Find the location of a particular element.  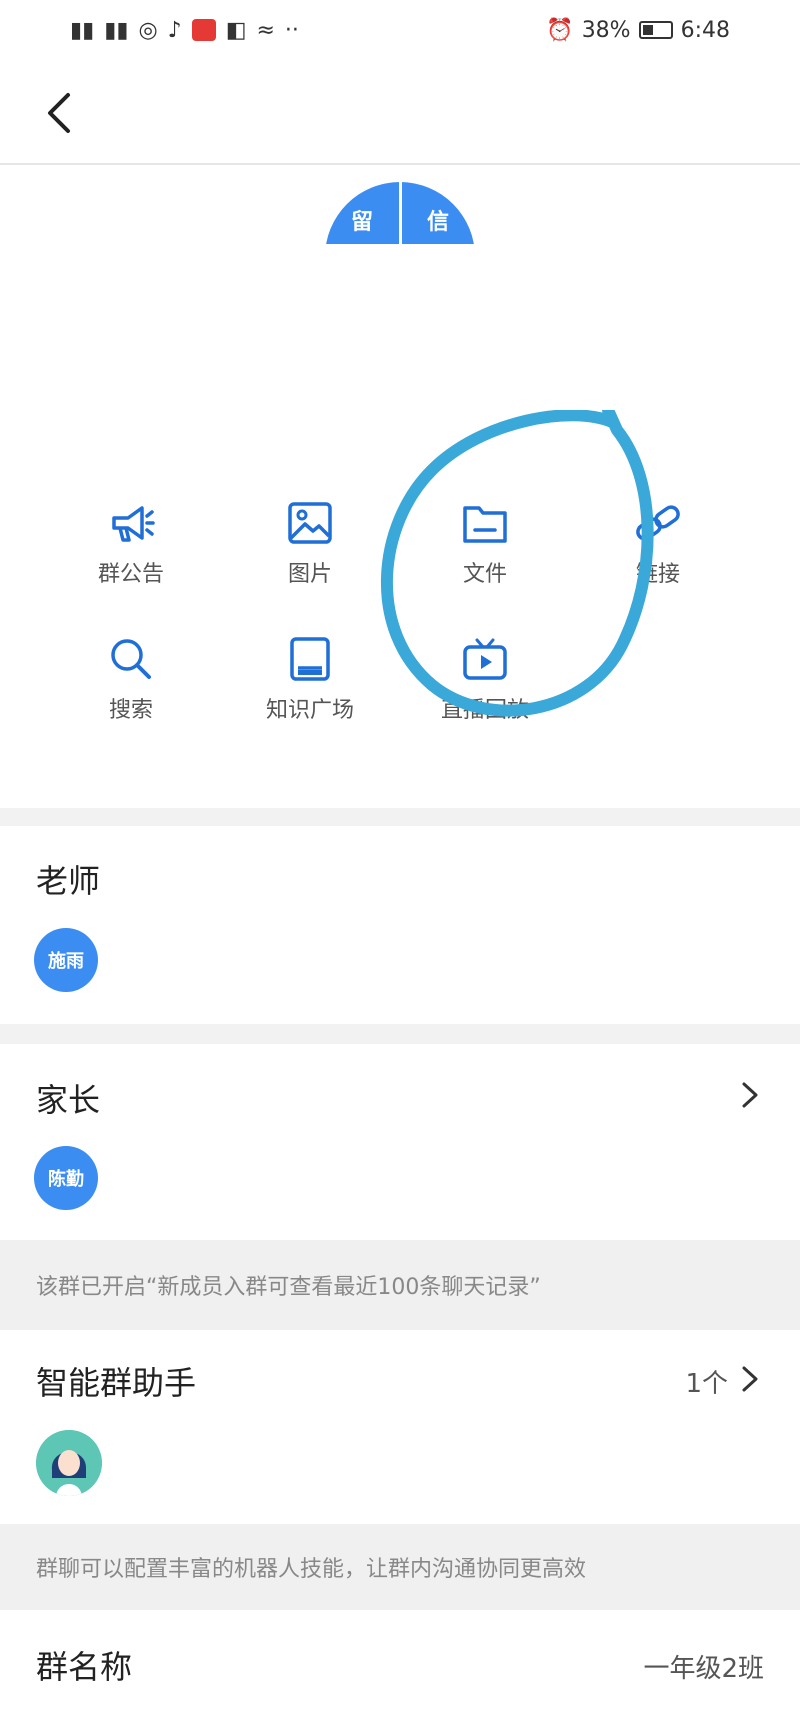

image-icon is located at coordinates (310, 523).